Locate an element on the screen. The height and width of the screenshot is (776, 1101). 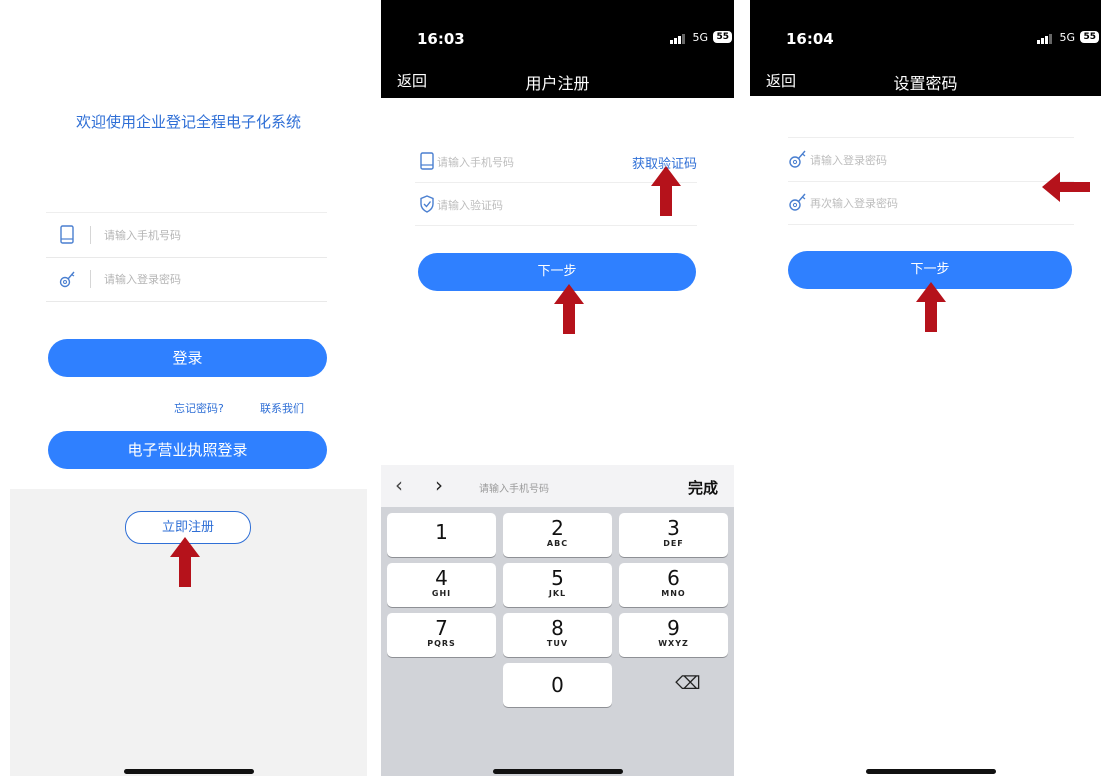
status-time: 16:04 is located at coordinates (810, 39).